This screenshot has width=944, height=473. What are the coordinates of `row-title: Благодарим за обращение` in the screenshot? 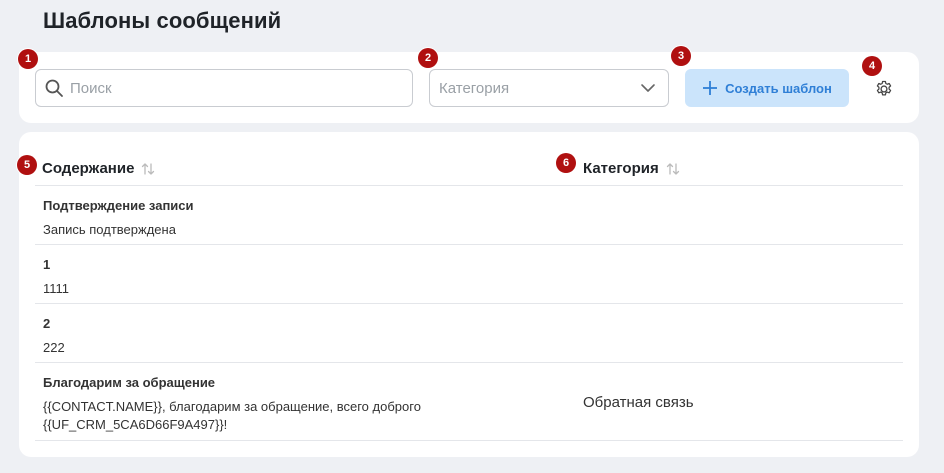 It's located at (129, 382).